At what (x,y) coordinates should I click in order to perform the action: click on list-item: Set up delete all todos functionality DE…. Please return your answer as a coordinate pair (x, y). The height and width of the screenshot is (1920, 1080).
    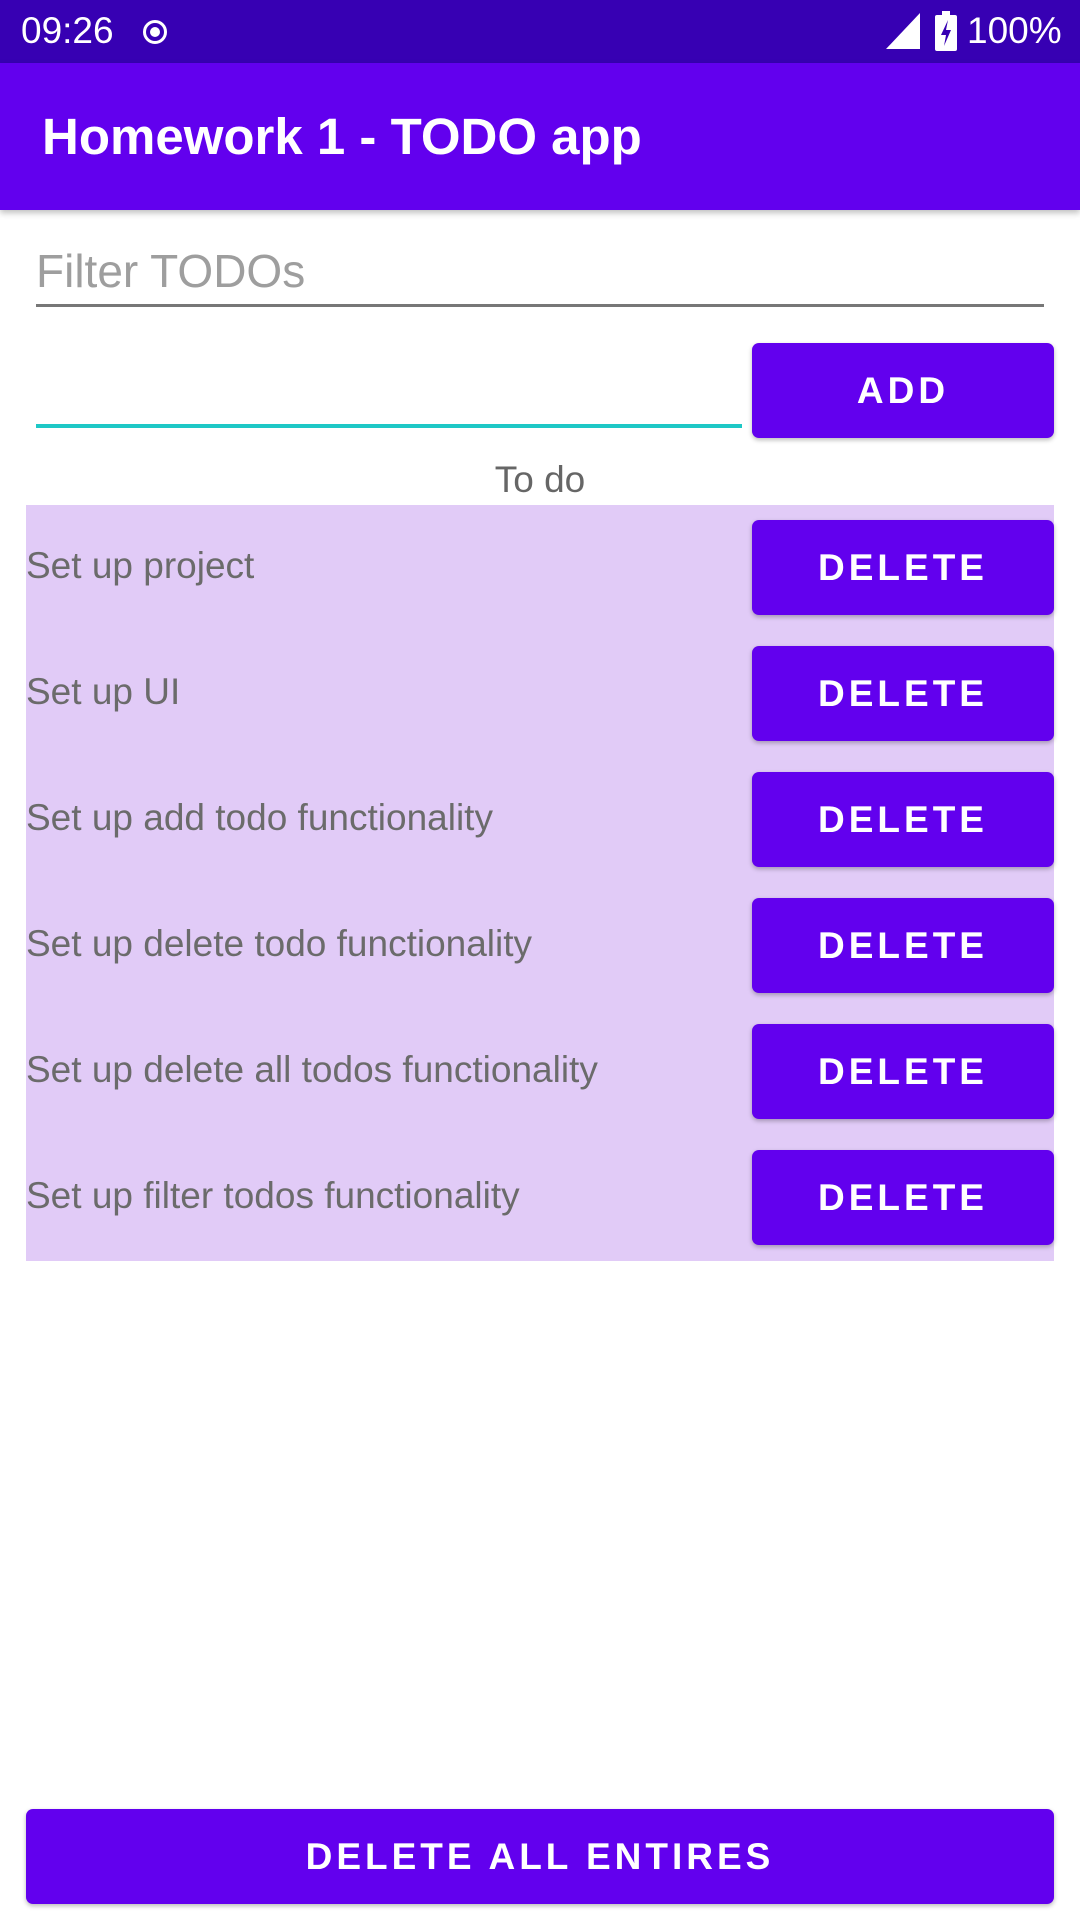
    Looking at the image, I should click on (540, 1072).